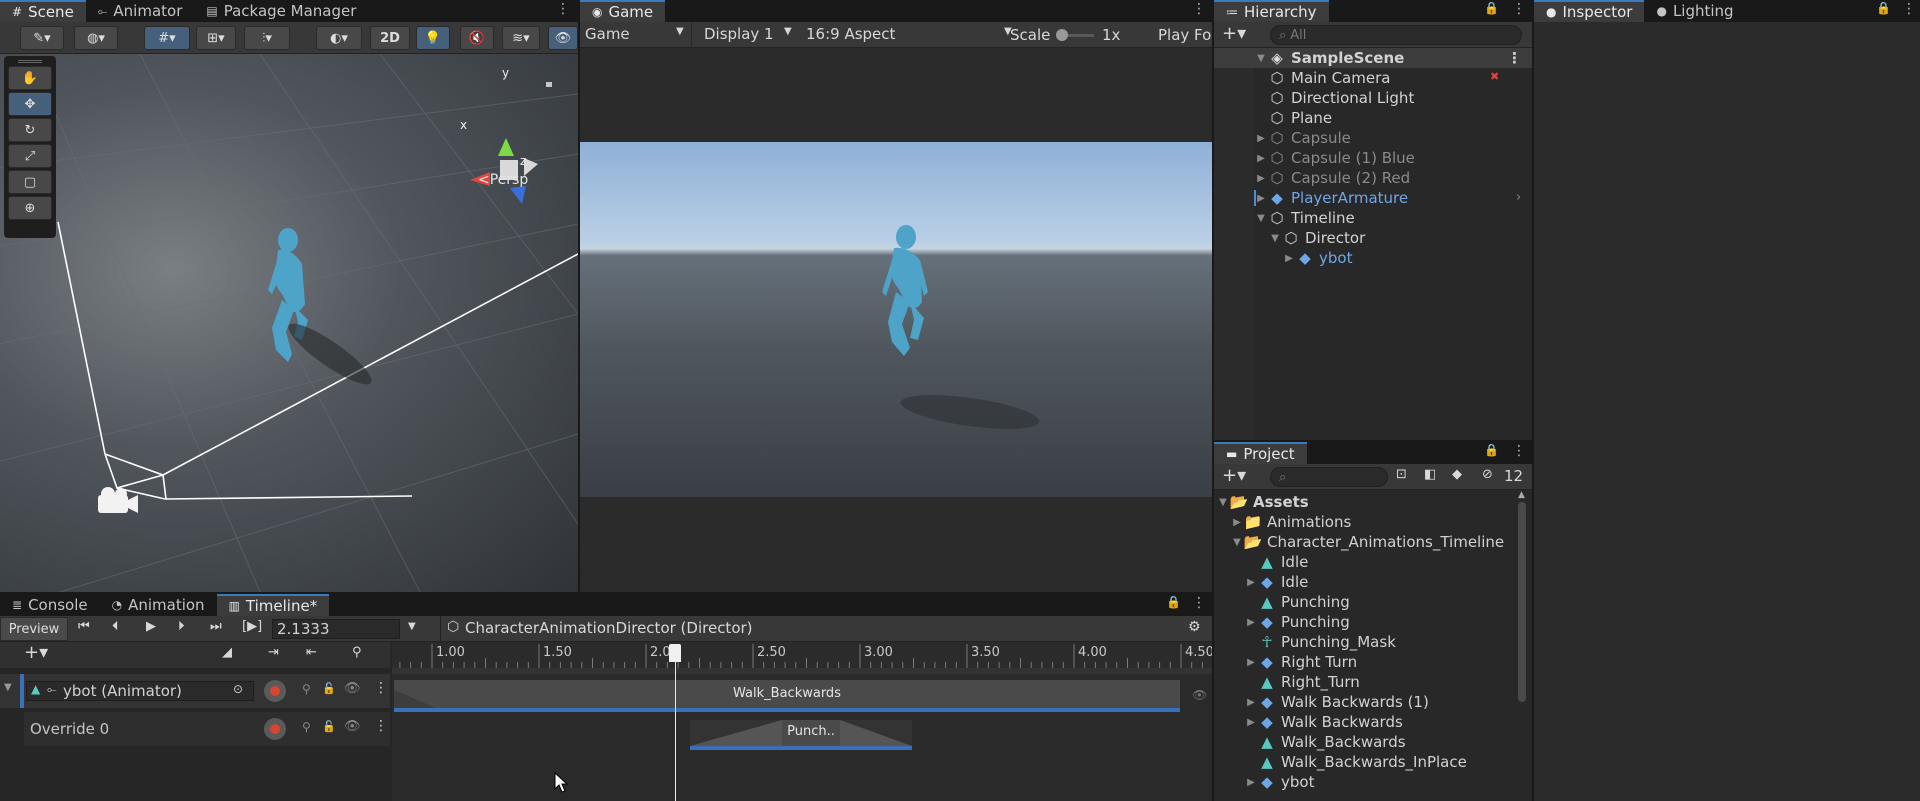  What do you see at coordinates (207, 729) in the screenshot?
I see `track-header-override: Override 0 ⚲ 🔓 👁 ⋮` at bounding box center [207, 729].